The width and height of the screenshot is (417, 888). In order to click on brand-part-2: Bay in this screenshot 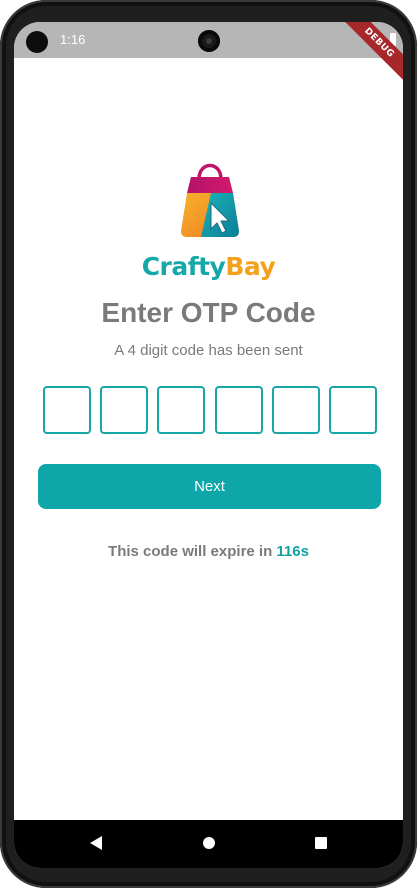, I will do `click(250, 266)`.